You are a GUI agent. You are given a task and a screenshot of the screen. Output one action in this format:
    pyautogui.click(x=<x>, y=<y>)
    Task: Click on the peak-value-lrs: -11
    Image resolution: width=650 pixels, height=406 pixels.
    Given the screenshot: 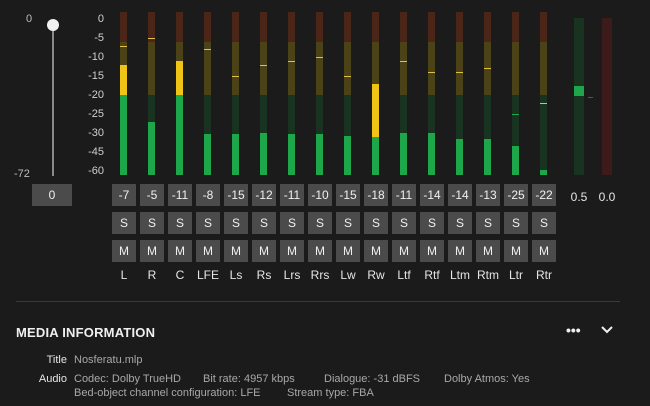 What is the action you would take?
    pyautogui.click(x=292, y=195)
    